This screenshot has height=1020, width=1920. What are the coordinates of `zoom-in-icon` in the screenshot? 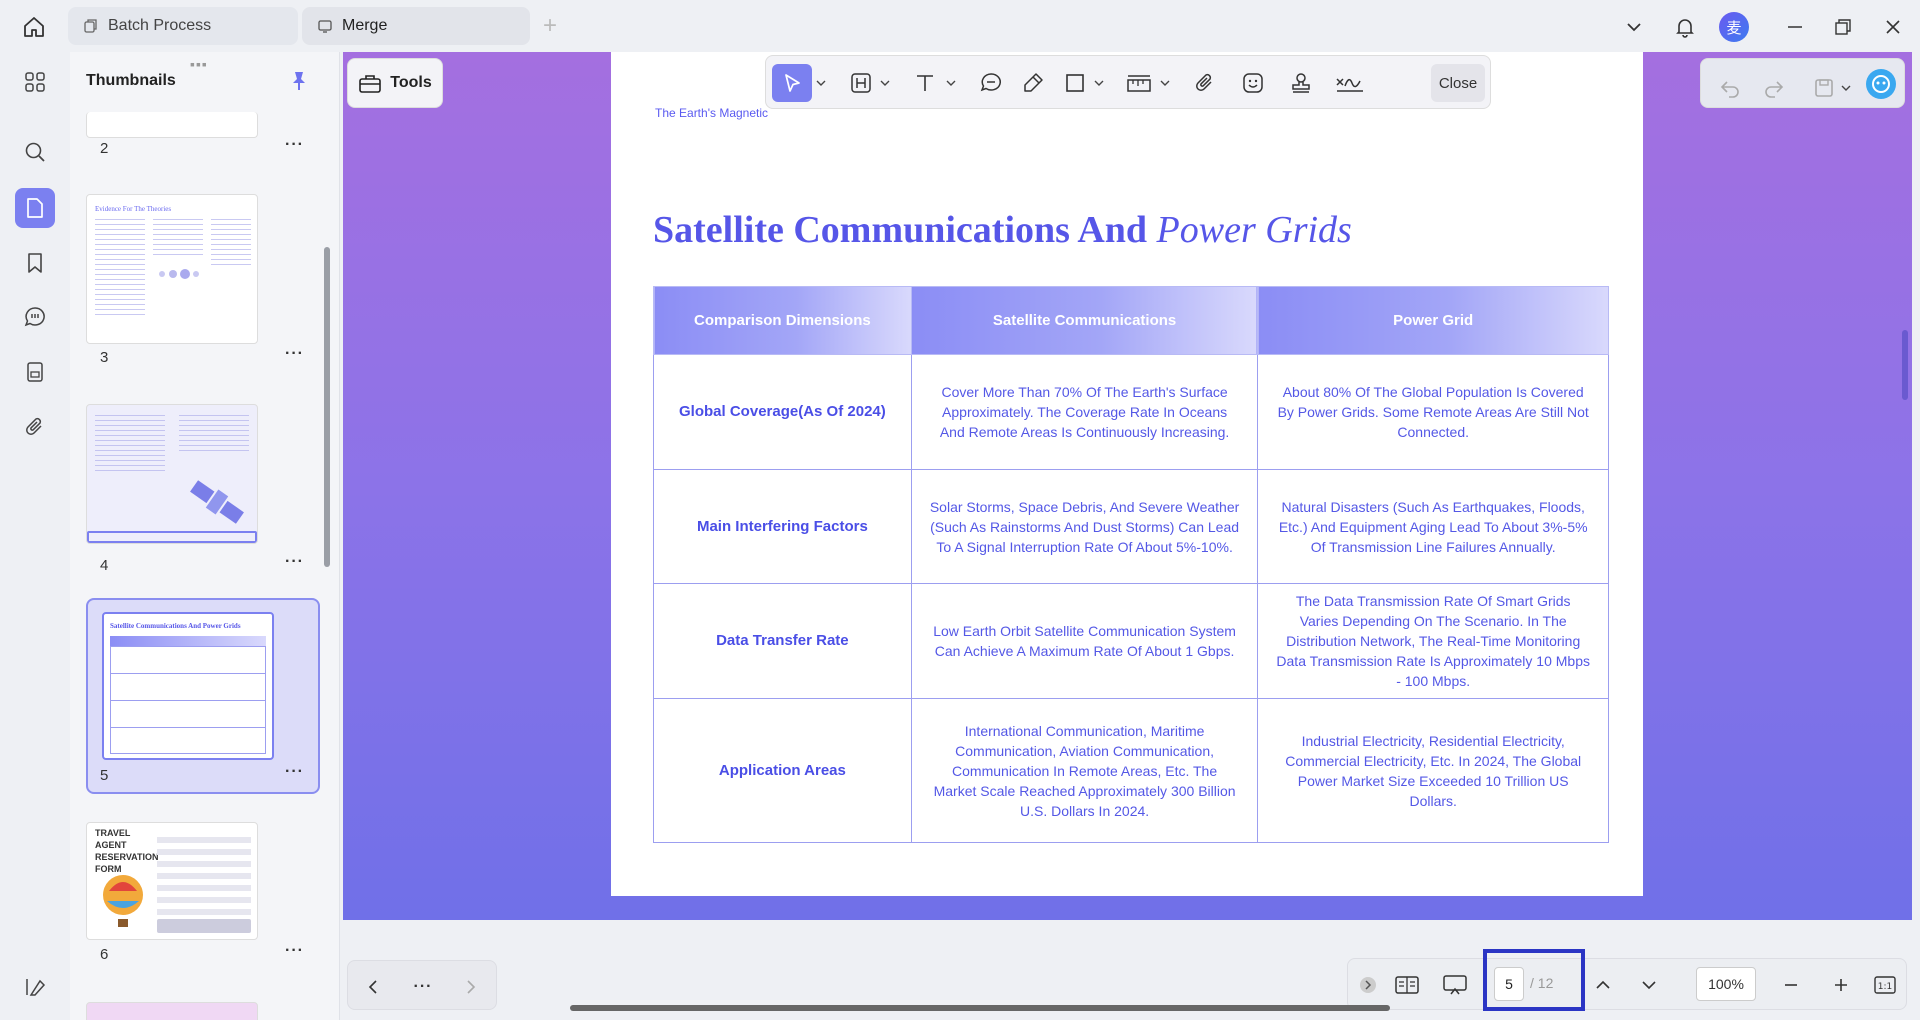 It's located at (1841, 985).